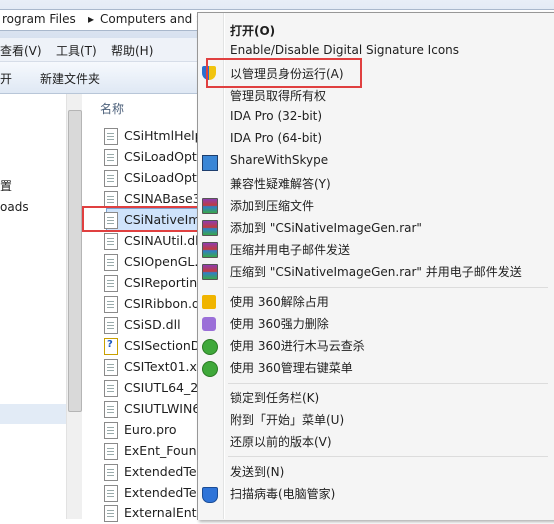 This screenshot has width=554, height=524. I want to click on menu-item-take-ownership: 管理员取得所有权, so click(278, 97).